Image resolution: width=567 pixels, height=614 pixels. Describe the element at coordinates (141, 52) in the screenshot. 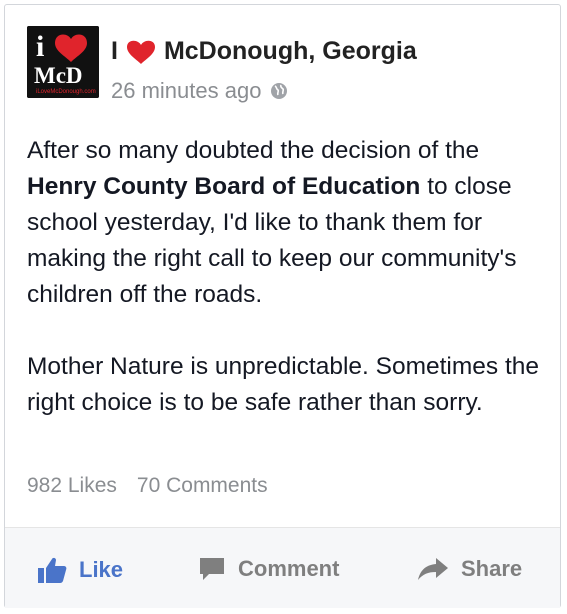

I see `heart-icon` at that location.